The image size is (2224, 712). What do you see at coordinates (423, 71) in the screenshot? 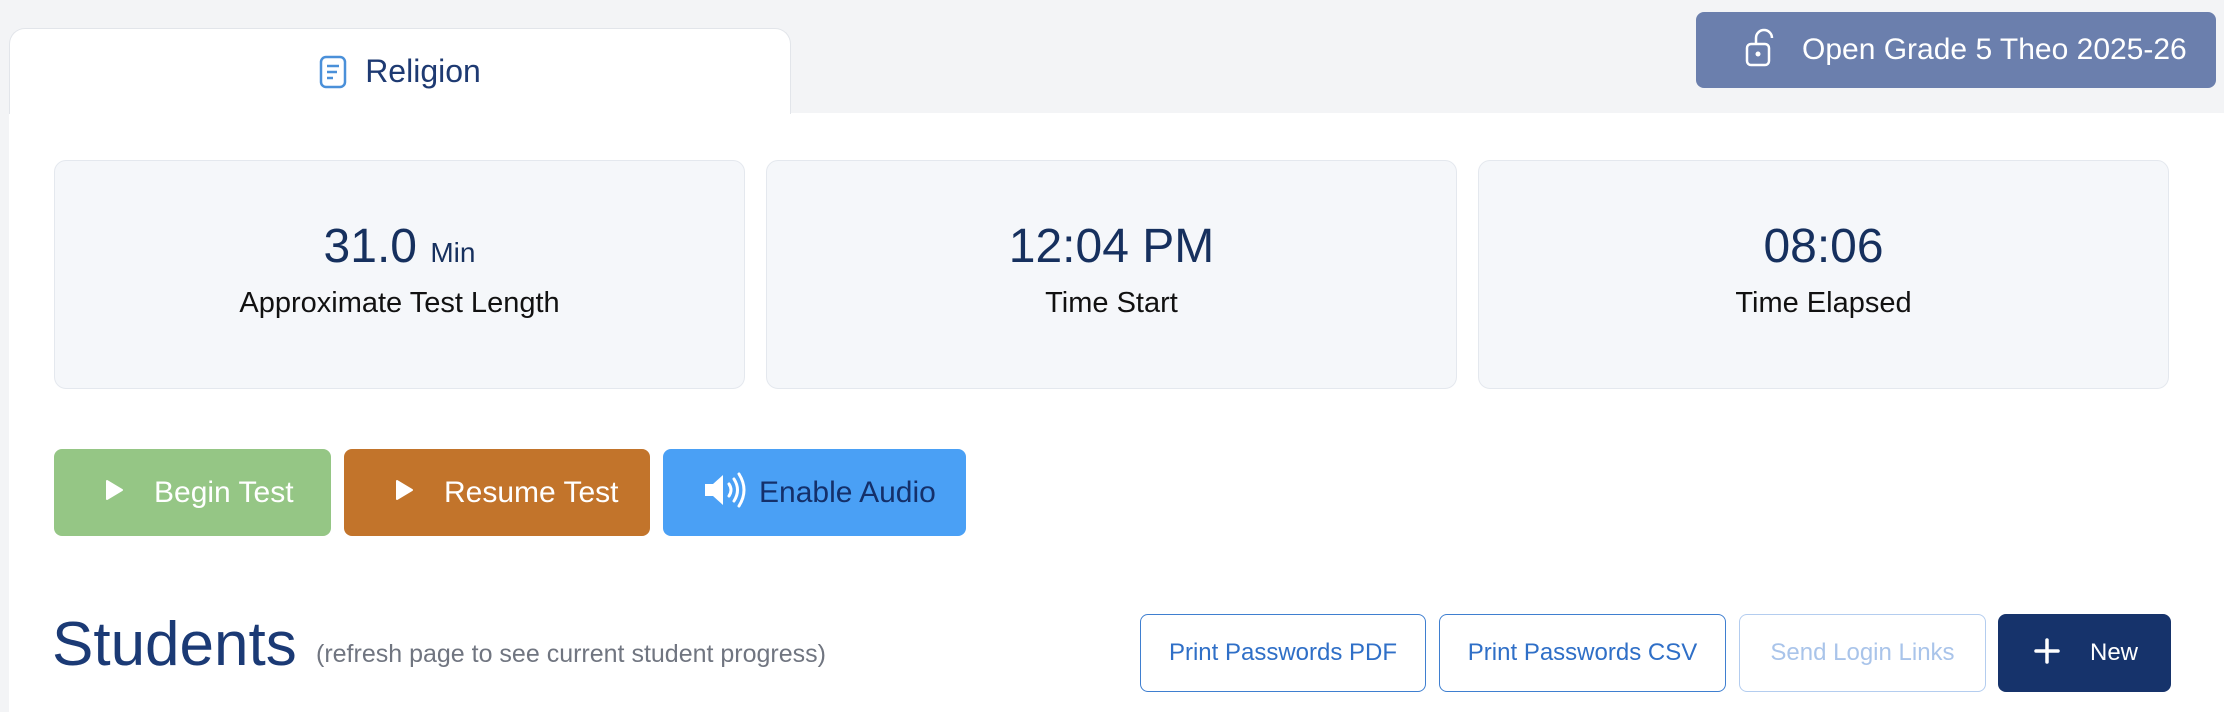
I see `tab-label: Religion` at bounding box center [423, 71].